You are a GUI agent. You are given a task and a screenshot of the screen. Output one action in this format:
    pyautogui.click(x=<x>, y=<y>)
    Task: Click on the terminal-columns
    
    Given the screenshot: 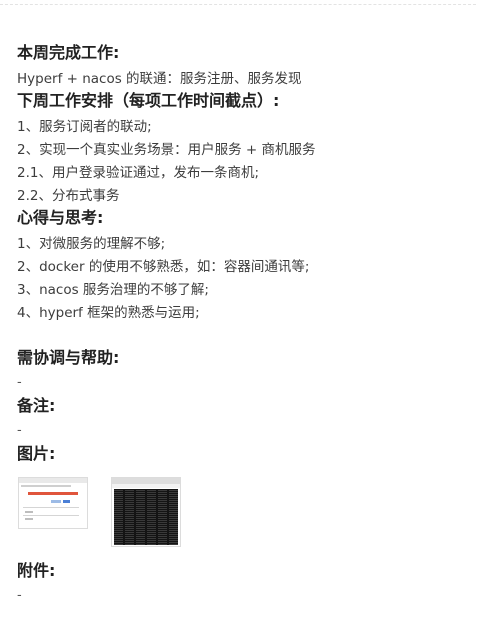 What is the action you would take?
    pyautogui.click(x=146, y=517)
    